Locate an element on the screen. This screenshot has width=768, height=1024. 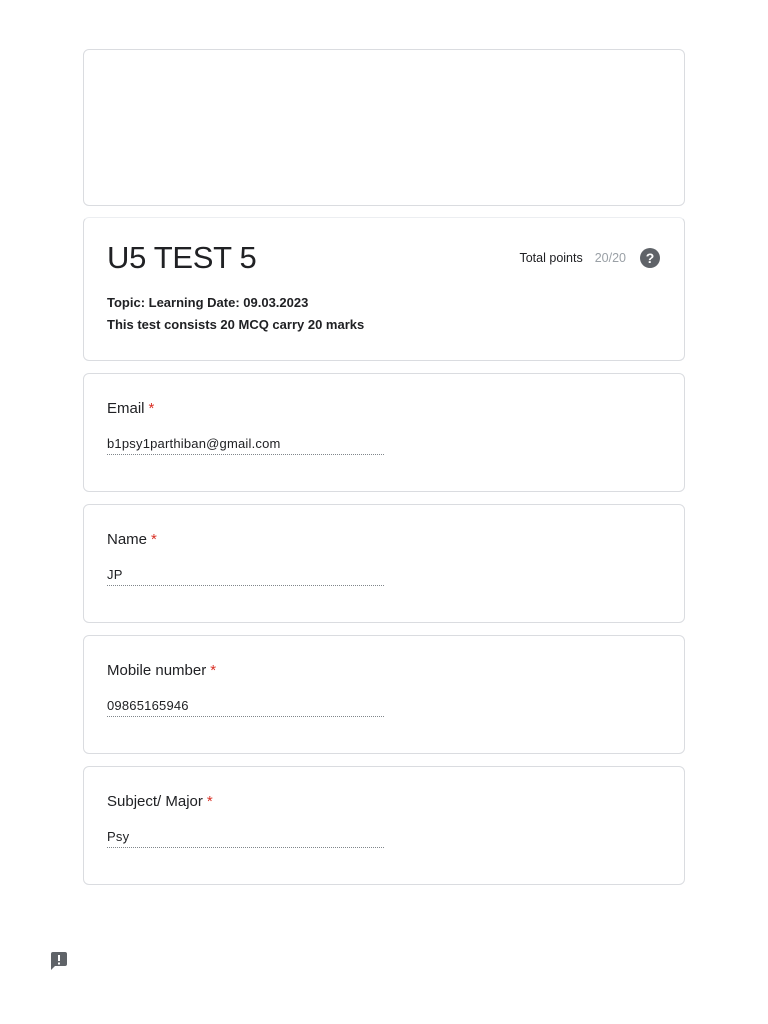
total-points: Total points 20/20 ? is located at coordinates (589, 258).